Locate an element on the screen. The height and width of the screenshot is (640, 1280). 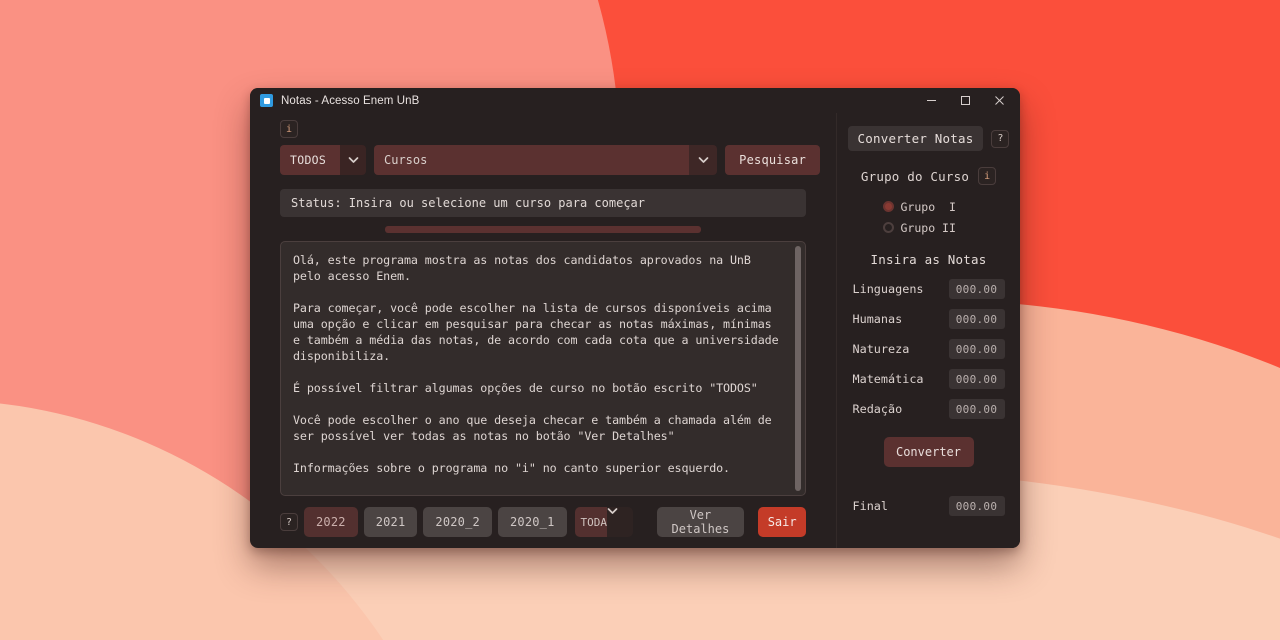
radio-grupo-1: Grupo I is located at coordinates (935, 206).